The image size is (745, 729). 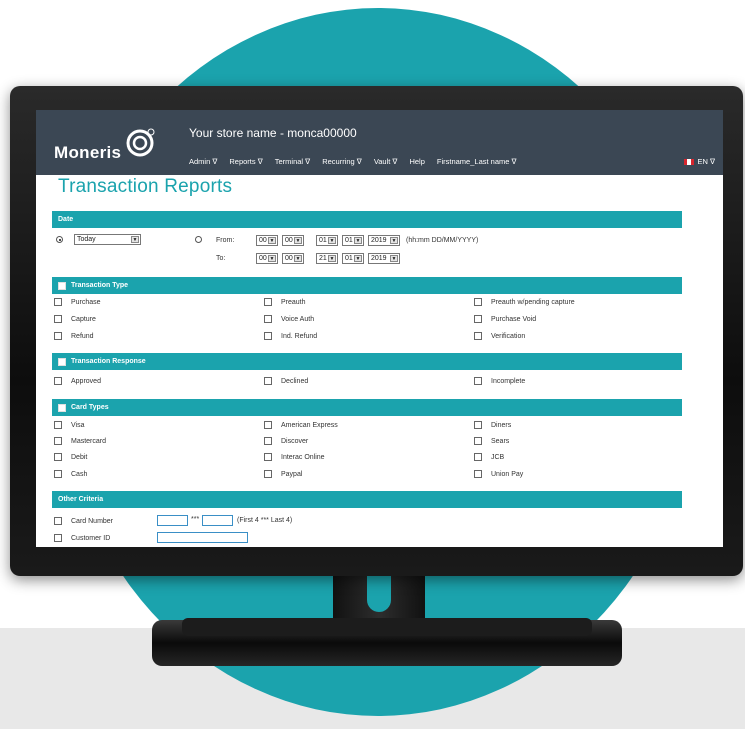 I want to click on checkbox-diners: Diners, so click(x=492, y=425).